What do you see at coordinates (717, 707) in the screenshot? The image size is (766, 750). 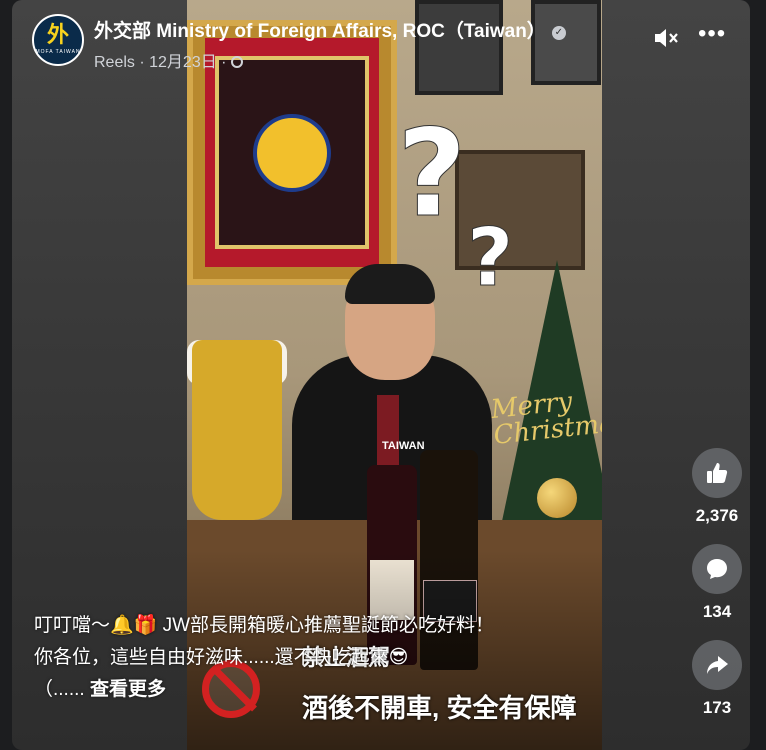 I see `share-count: 173` at bounding box center [717, 707].